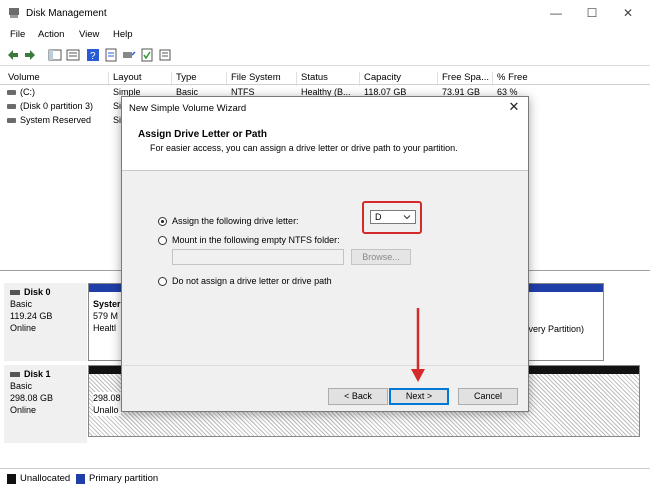 Image resolution: width=650 pixels, height=490 pixels. Describe the element at coordinates (325, 108) in the screenshot. I see `dialog-title-bar: New Simple Volume Wizard ✕` at that location.